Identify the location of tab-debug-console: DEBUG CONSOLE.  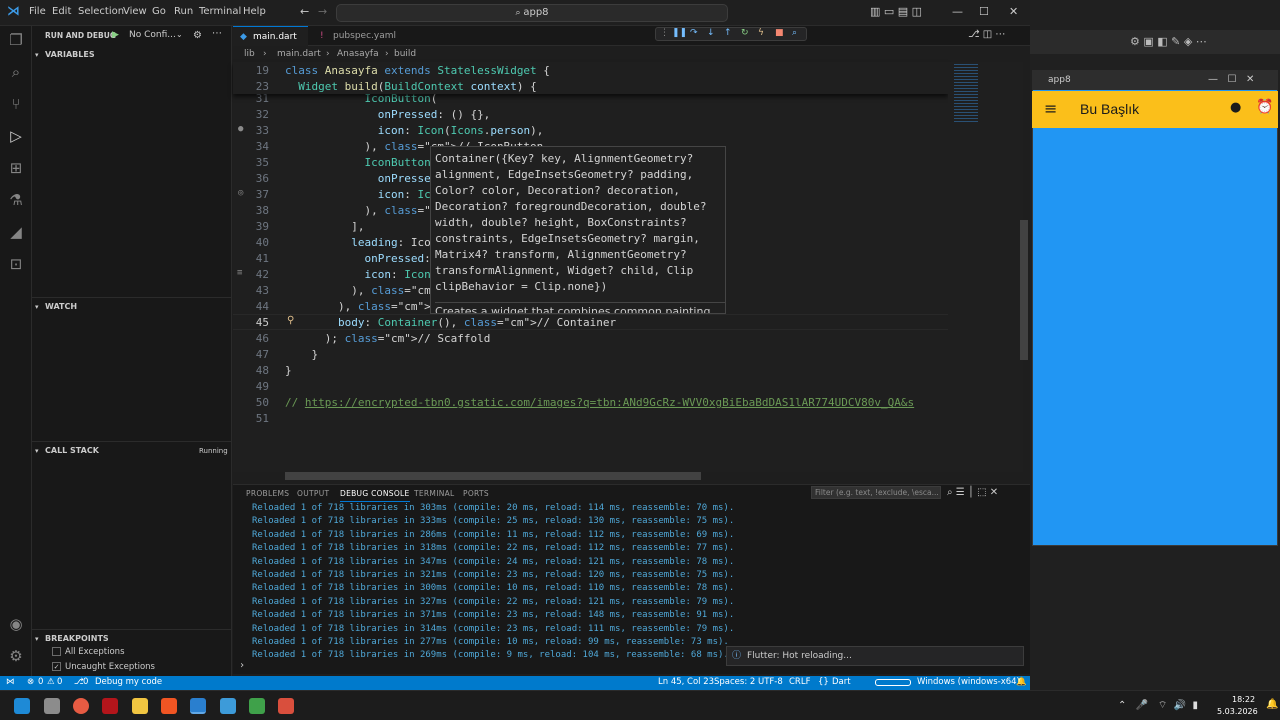
(375, 495).